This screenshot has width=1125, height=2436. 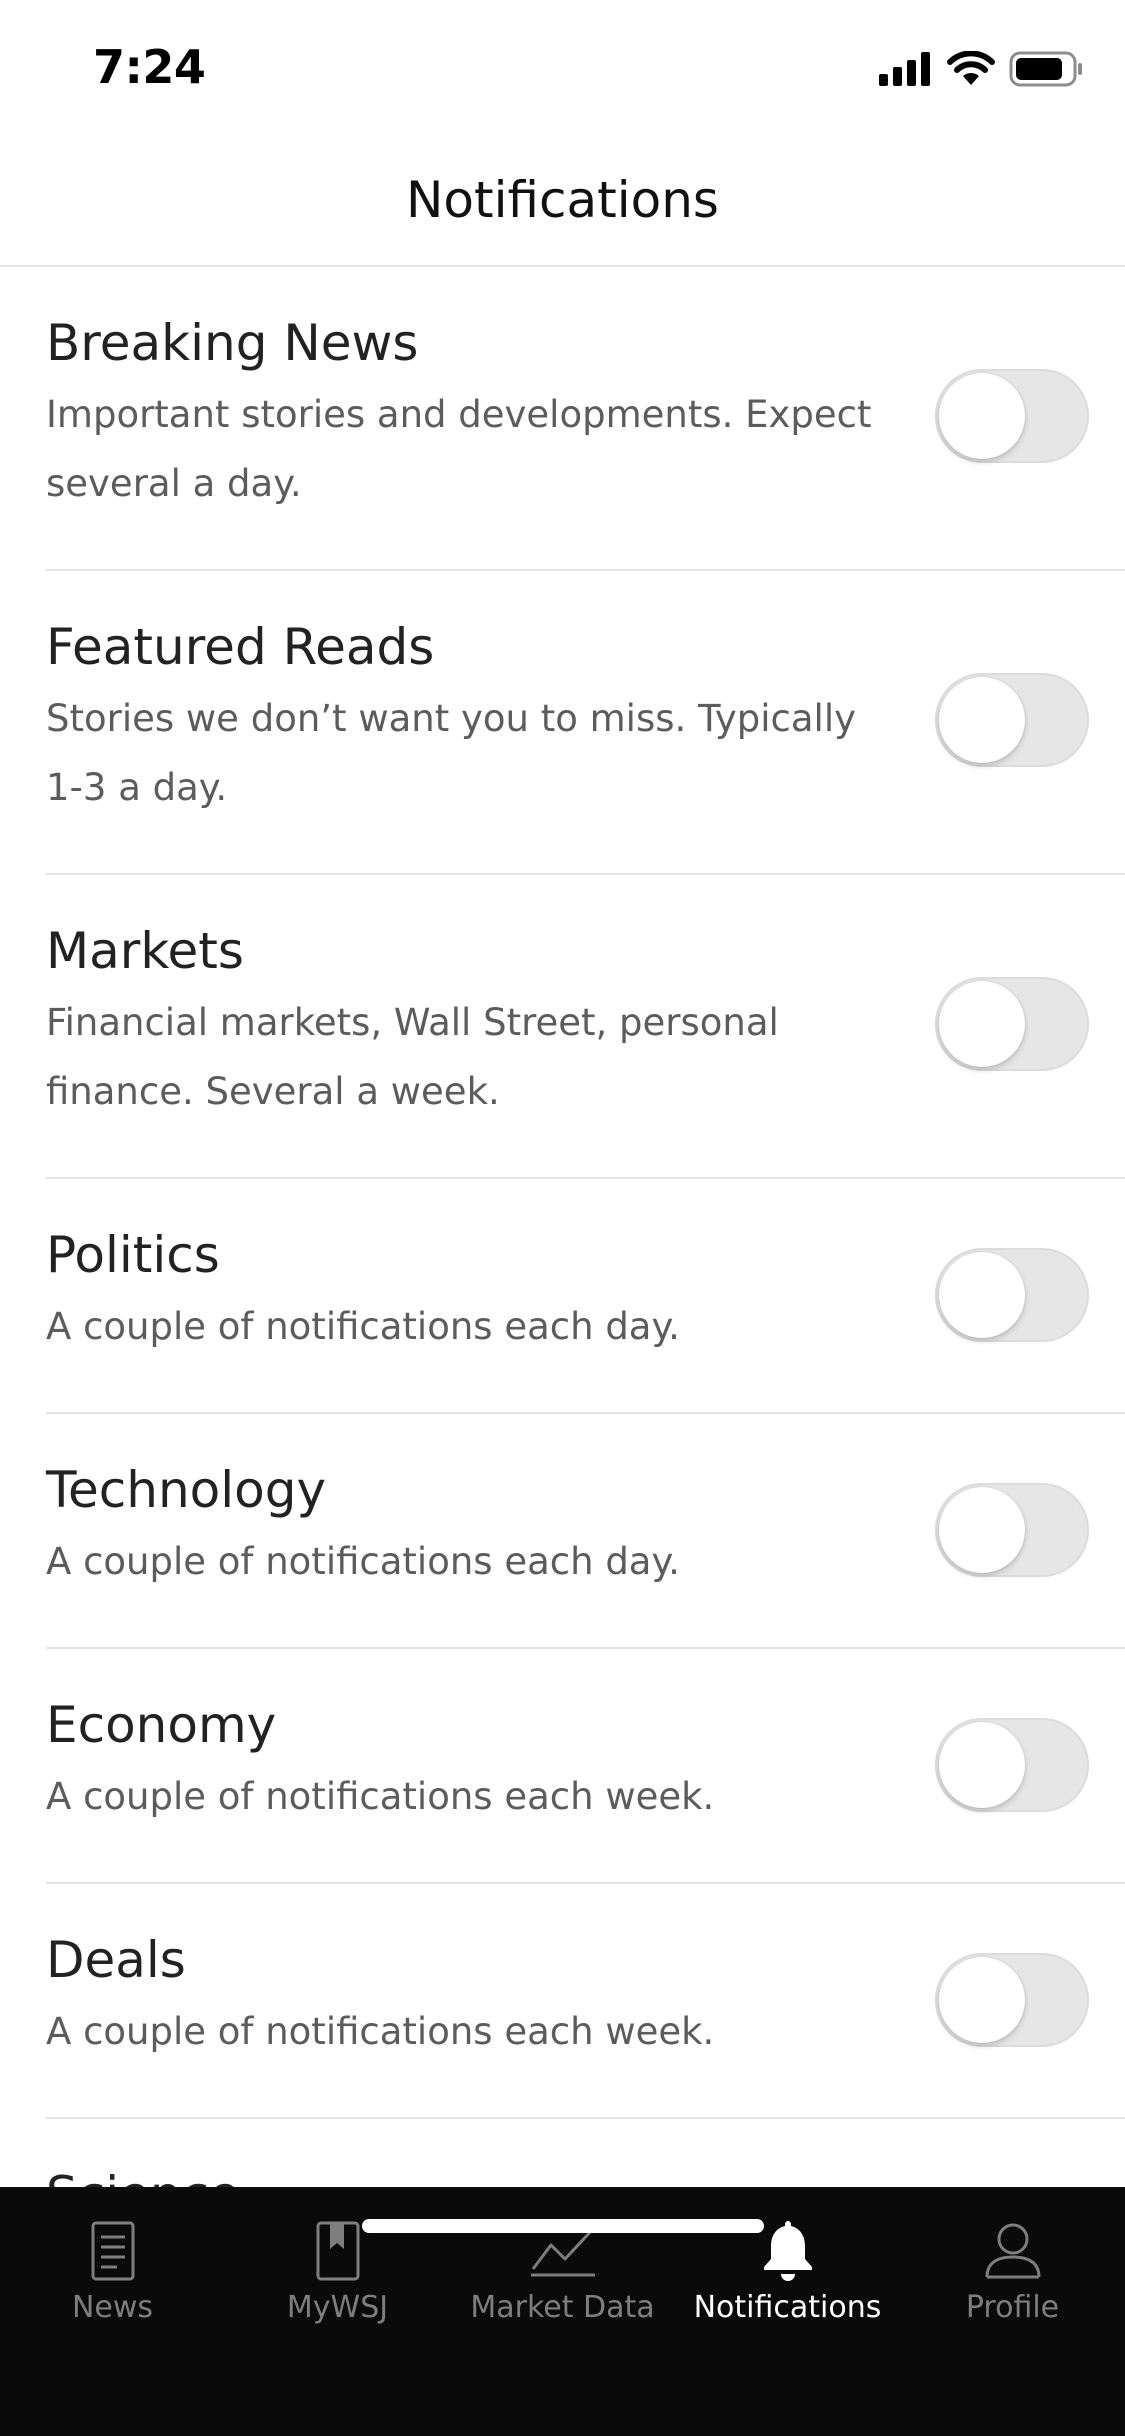 What do you see at coordinates (787, 2307) in the screenshot?
I see `tab-label: Notifications` at bounding box center [787, 2307].